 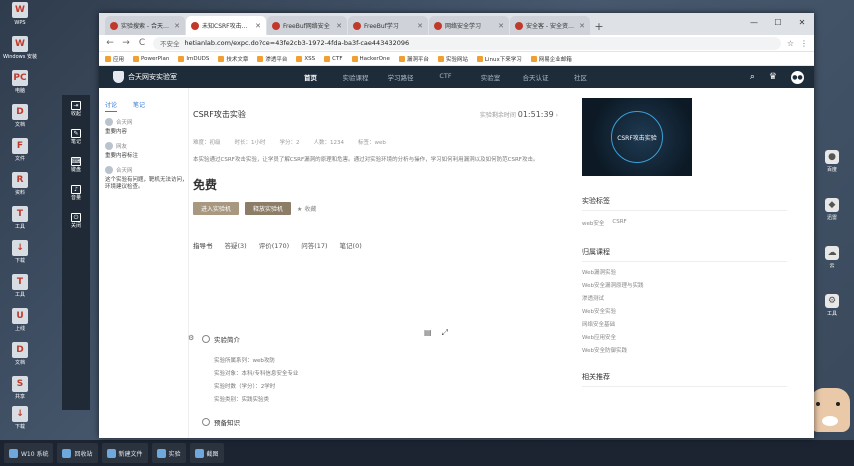 What do you see at coordinates (752, 77) in the screenshot?
I see `search-icon: ⌕` at bounding box center [752, 77].